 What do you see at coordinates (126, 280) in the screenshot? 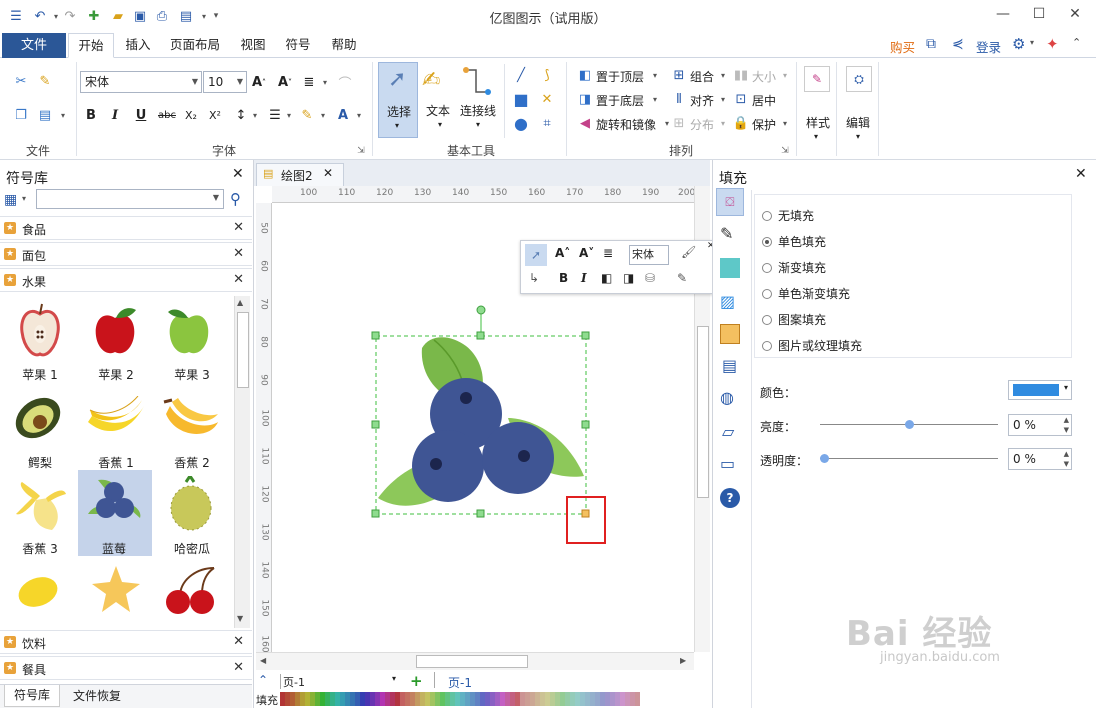
I see `library-category: ★ 水果 ✕` at bounding box center [126, 280].